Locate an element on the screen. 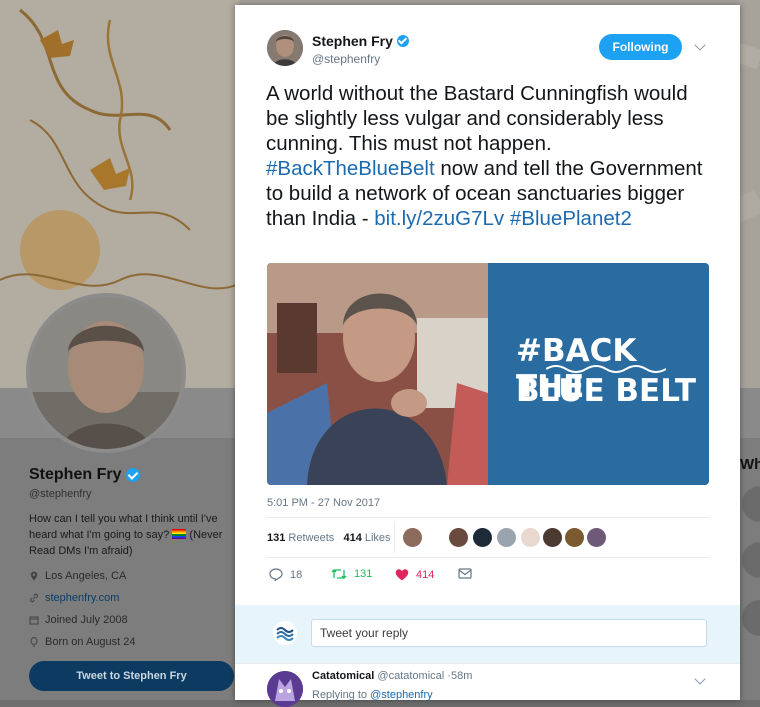 This screenshot has width=760, height=707. author-avatar is located at coordinates (285, 48).